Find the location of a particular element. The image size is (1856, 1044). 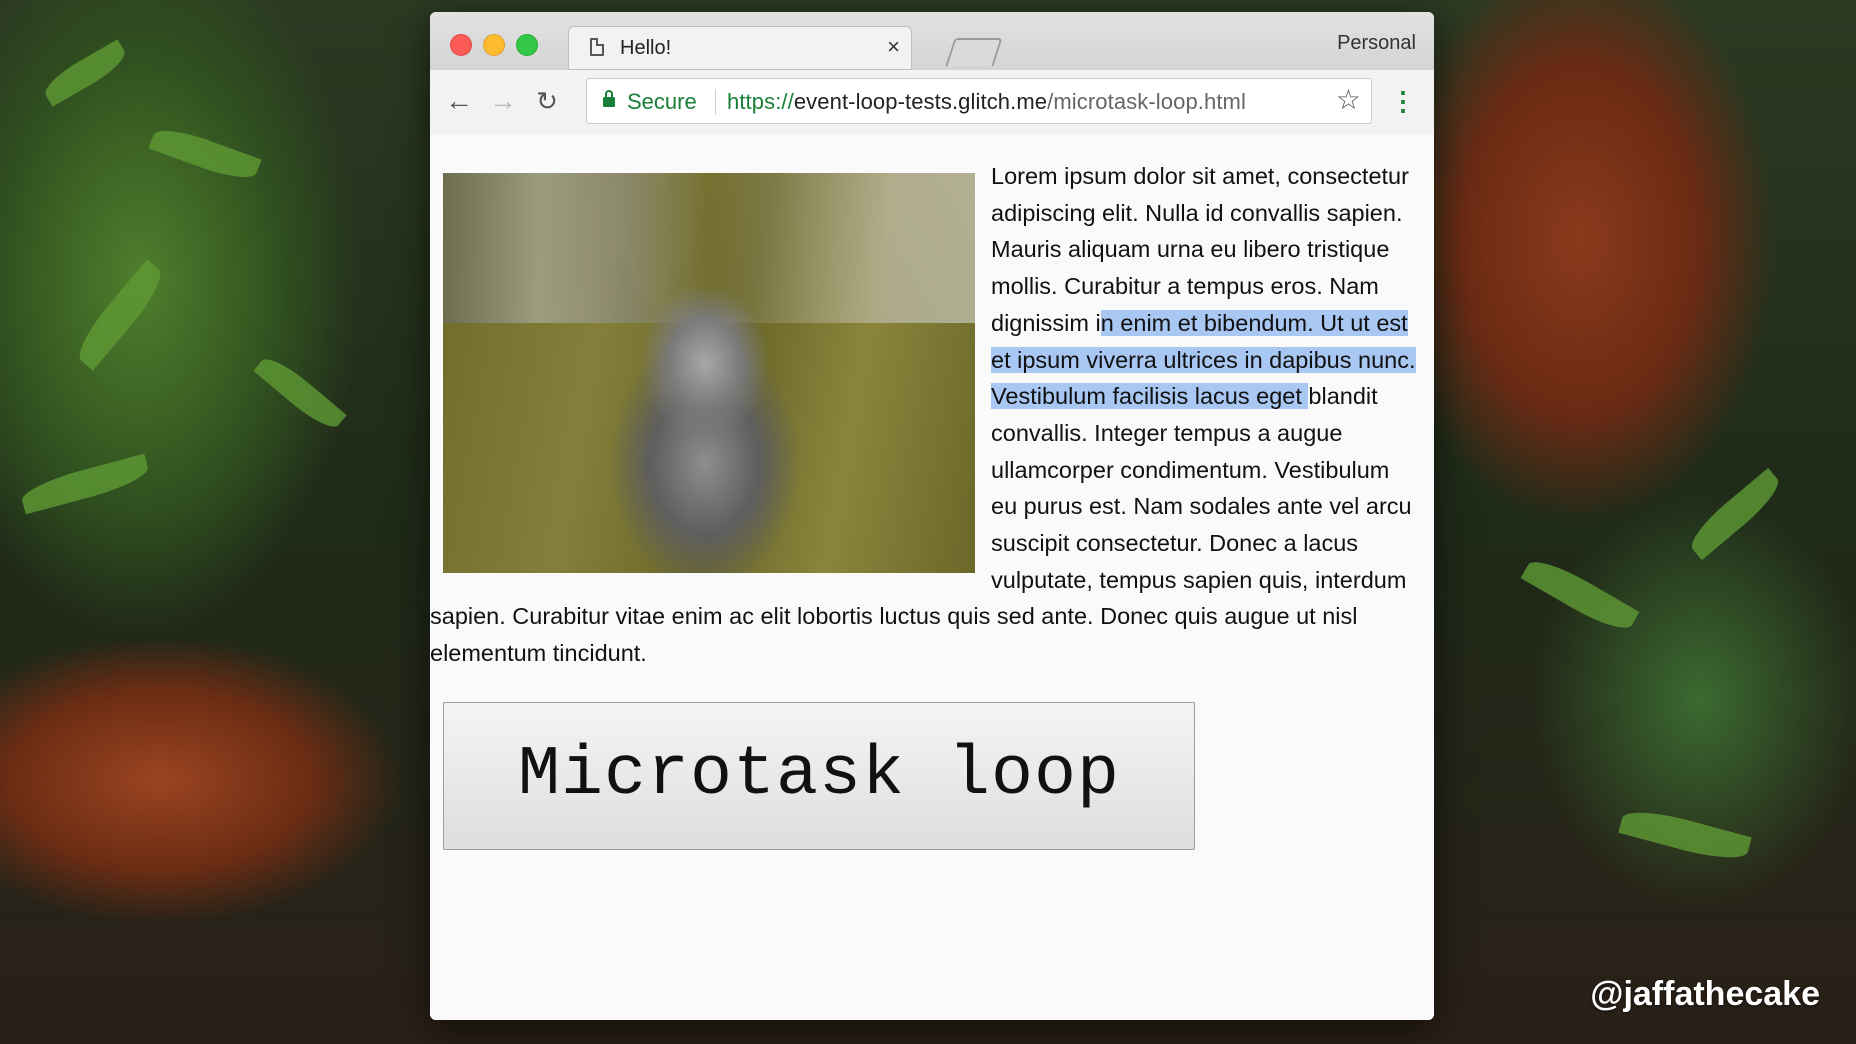

url-host: event-loop-tests.glitch.me is located at coordinates (920, 101).